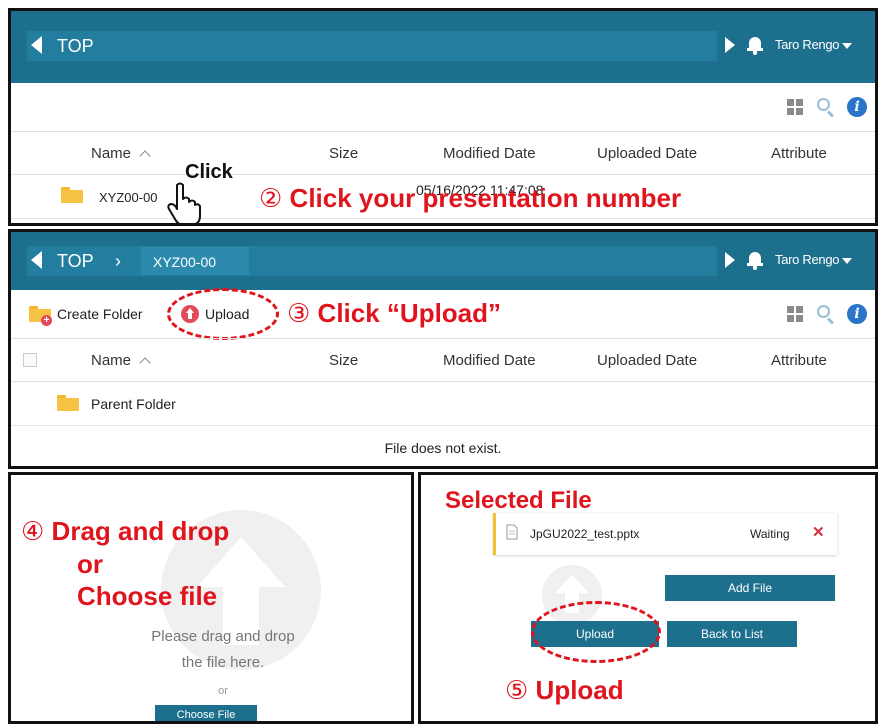 Image resolution: width=880 pixels, height=724 pixels. I want to click on choose-file-button: Choose File, so click(206, 713).